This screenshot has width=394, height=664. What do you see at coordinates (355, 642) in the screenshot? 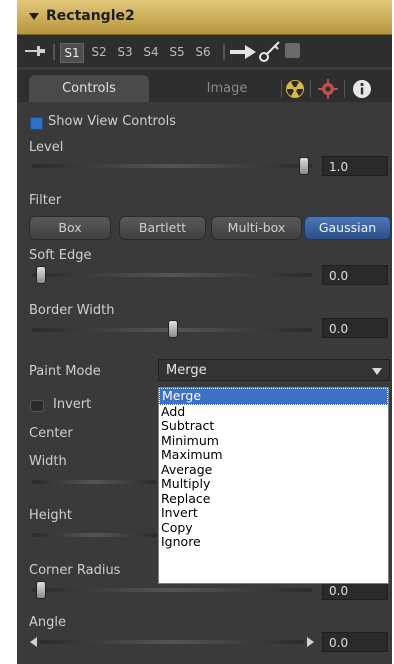
I see `angle-value-field: 0.0` at bounding box center [355, 642].